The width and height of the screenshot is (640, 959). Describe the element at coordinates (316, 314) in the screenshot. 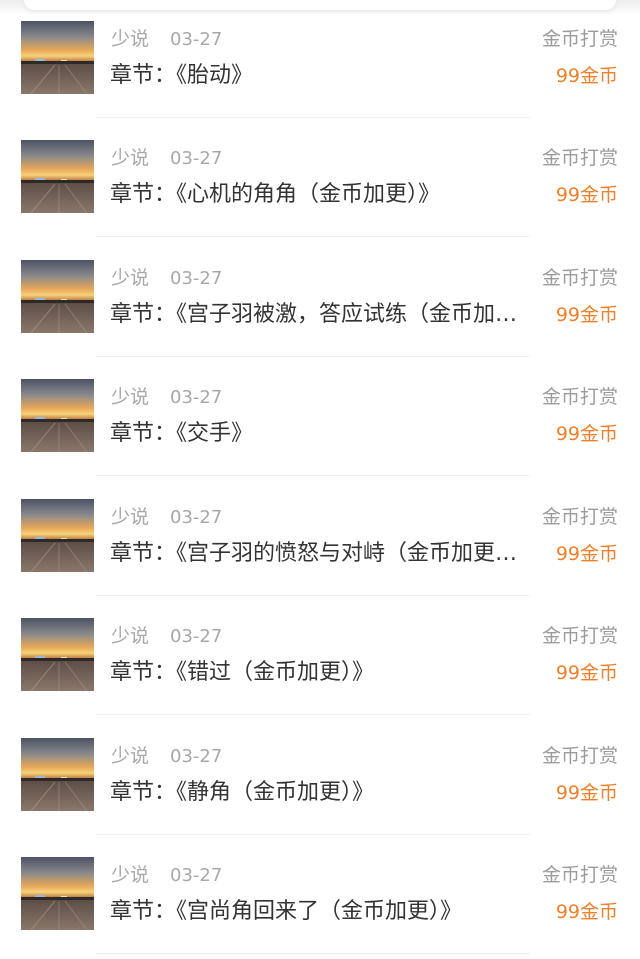

I see `chapter-title: 章节：《宫子羽被激，答应试练（金币加更）》` at that location.